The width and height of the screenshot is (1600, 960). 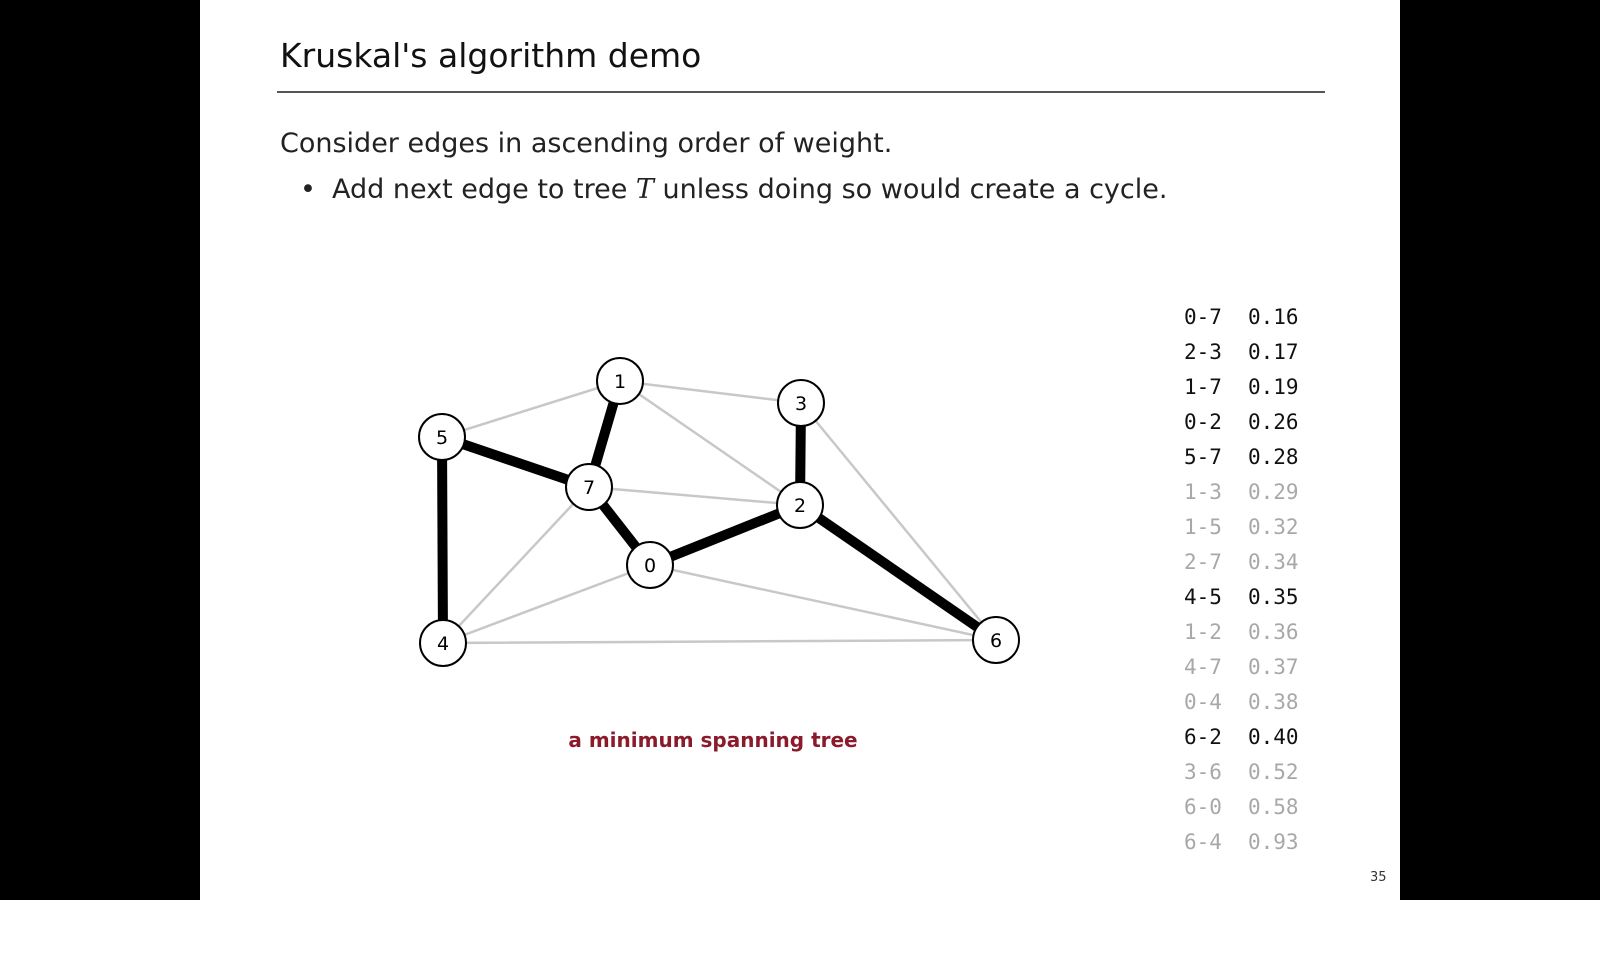 What do you see at coordinates (1273, 352) in the screenshot?
I see `edge-weight: 0.17` at bounding box center [1273, 352].